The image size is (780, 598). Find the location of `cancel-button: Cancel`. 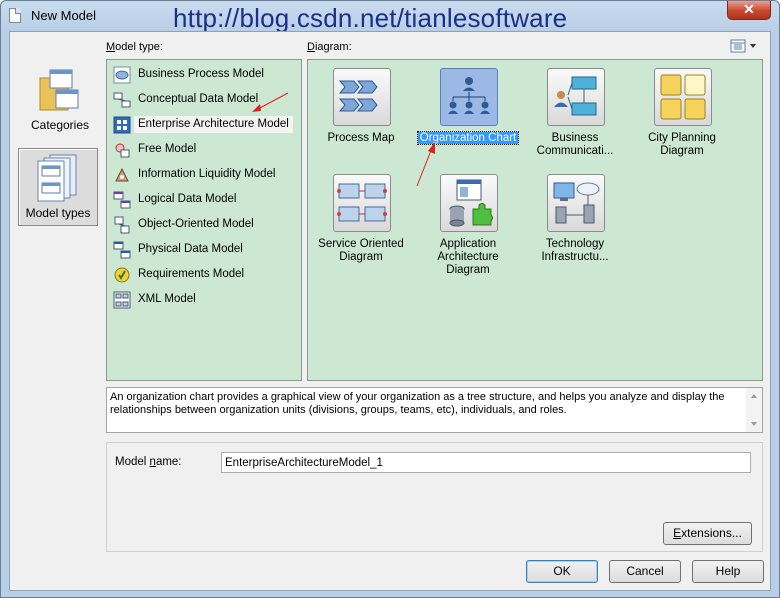

cancel-button: Cancel is located at coordinates (645, 571).